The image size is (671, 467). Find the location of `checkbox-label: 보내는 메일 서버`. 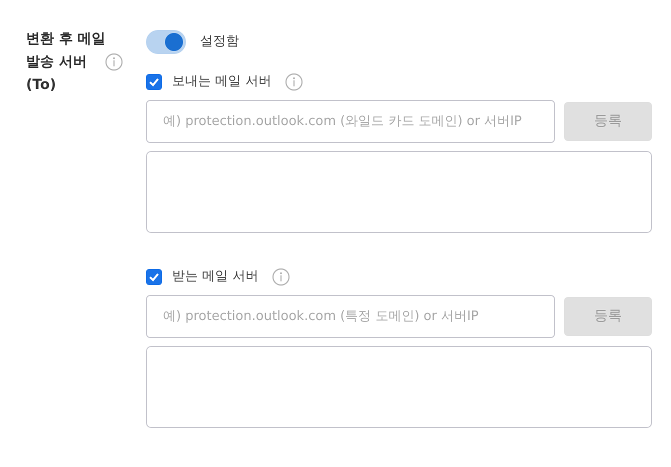

checkbox-label: 보내는 메일 서버 is located at coordinates (222, 82).